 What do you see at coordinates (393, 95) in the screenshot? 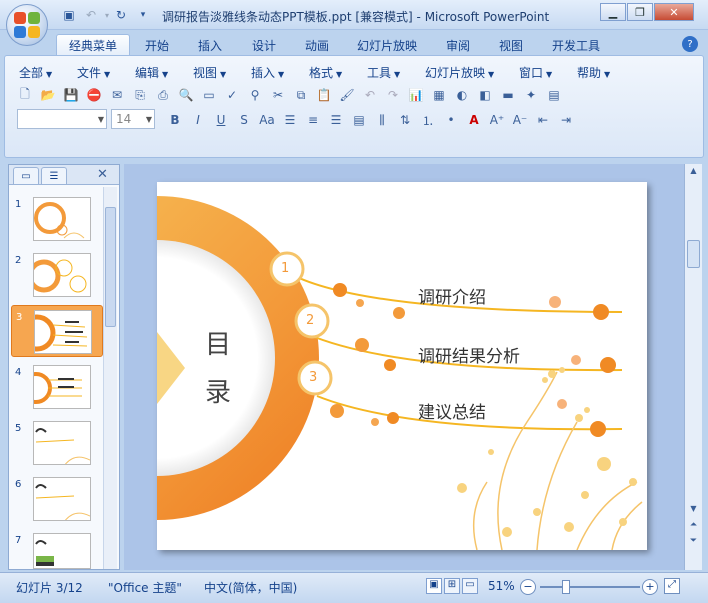
I see `redo-icon: ↷` at bounding box center [393, 95].